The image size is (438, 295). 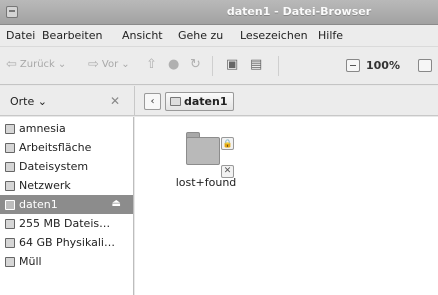 I want to click on back-button: ⇦ Zurück ⌄, so click(x=36, y=64).